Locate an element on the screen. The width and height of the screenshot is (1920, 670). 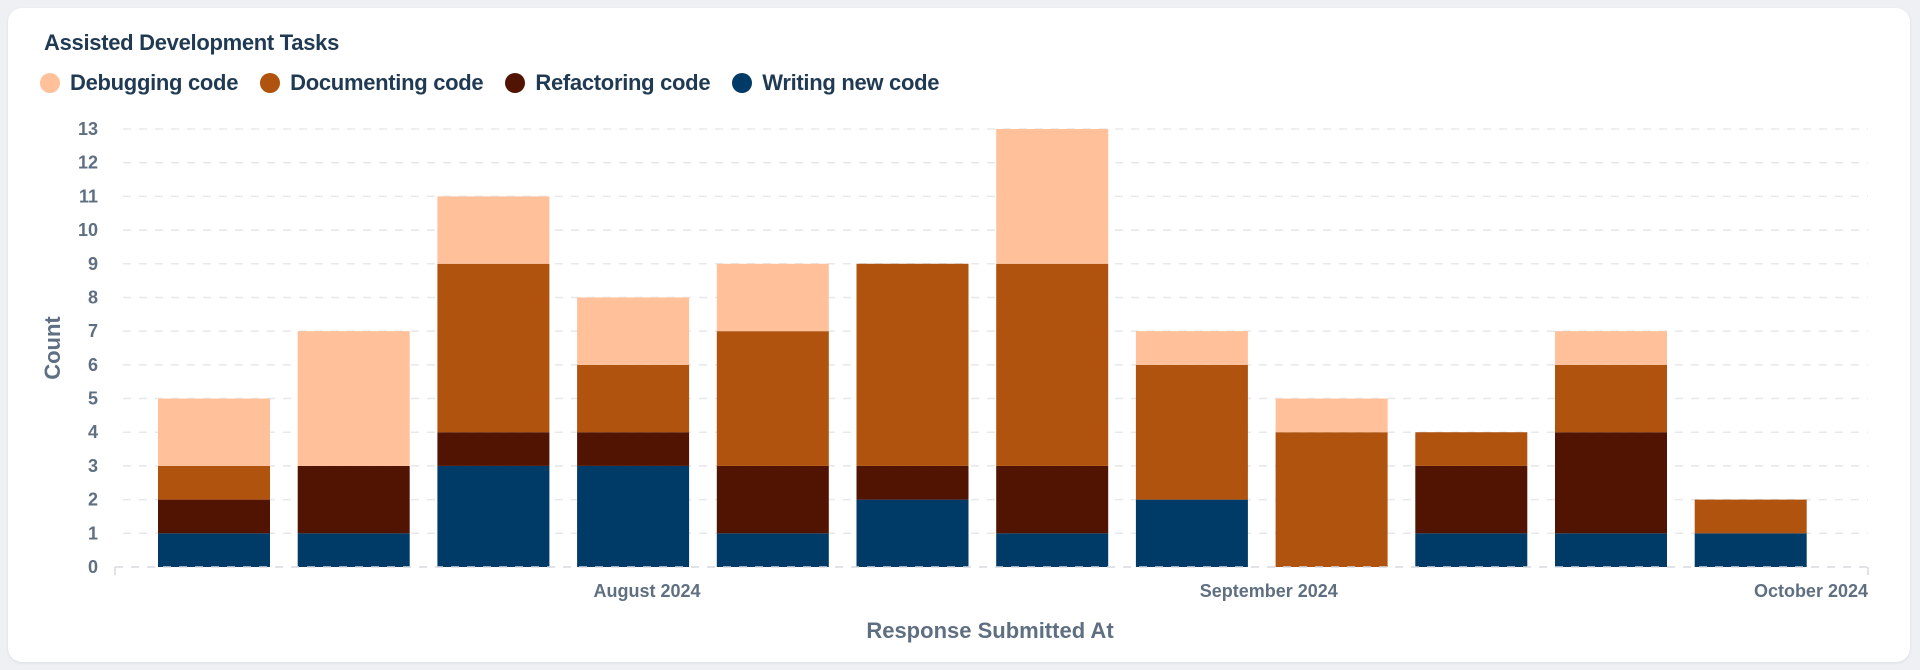
y-tick-label: 0 is located at coordinates (93, 567).